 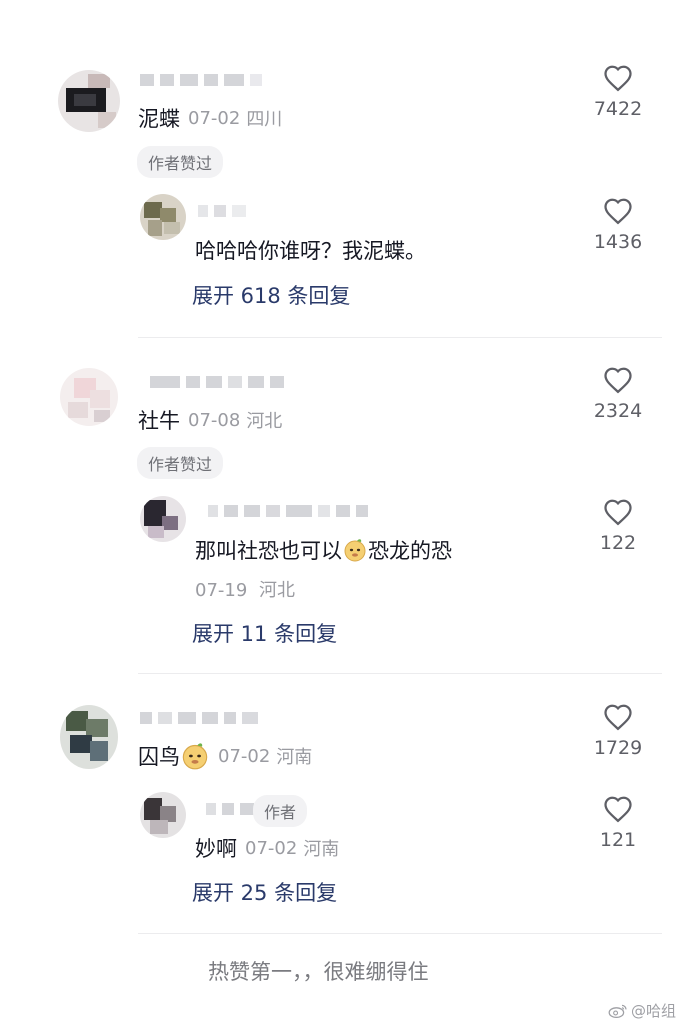 I want to click on like-button: 2324, so click(x=618, y=394).